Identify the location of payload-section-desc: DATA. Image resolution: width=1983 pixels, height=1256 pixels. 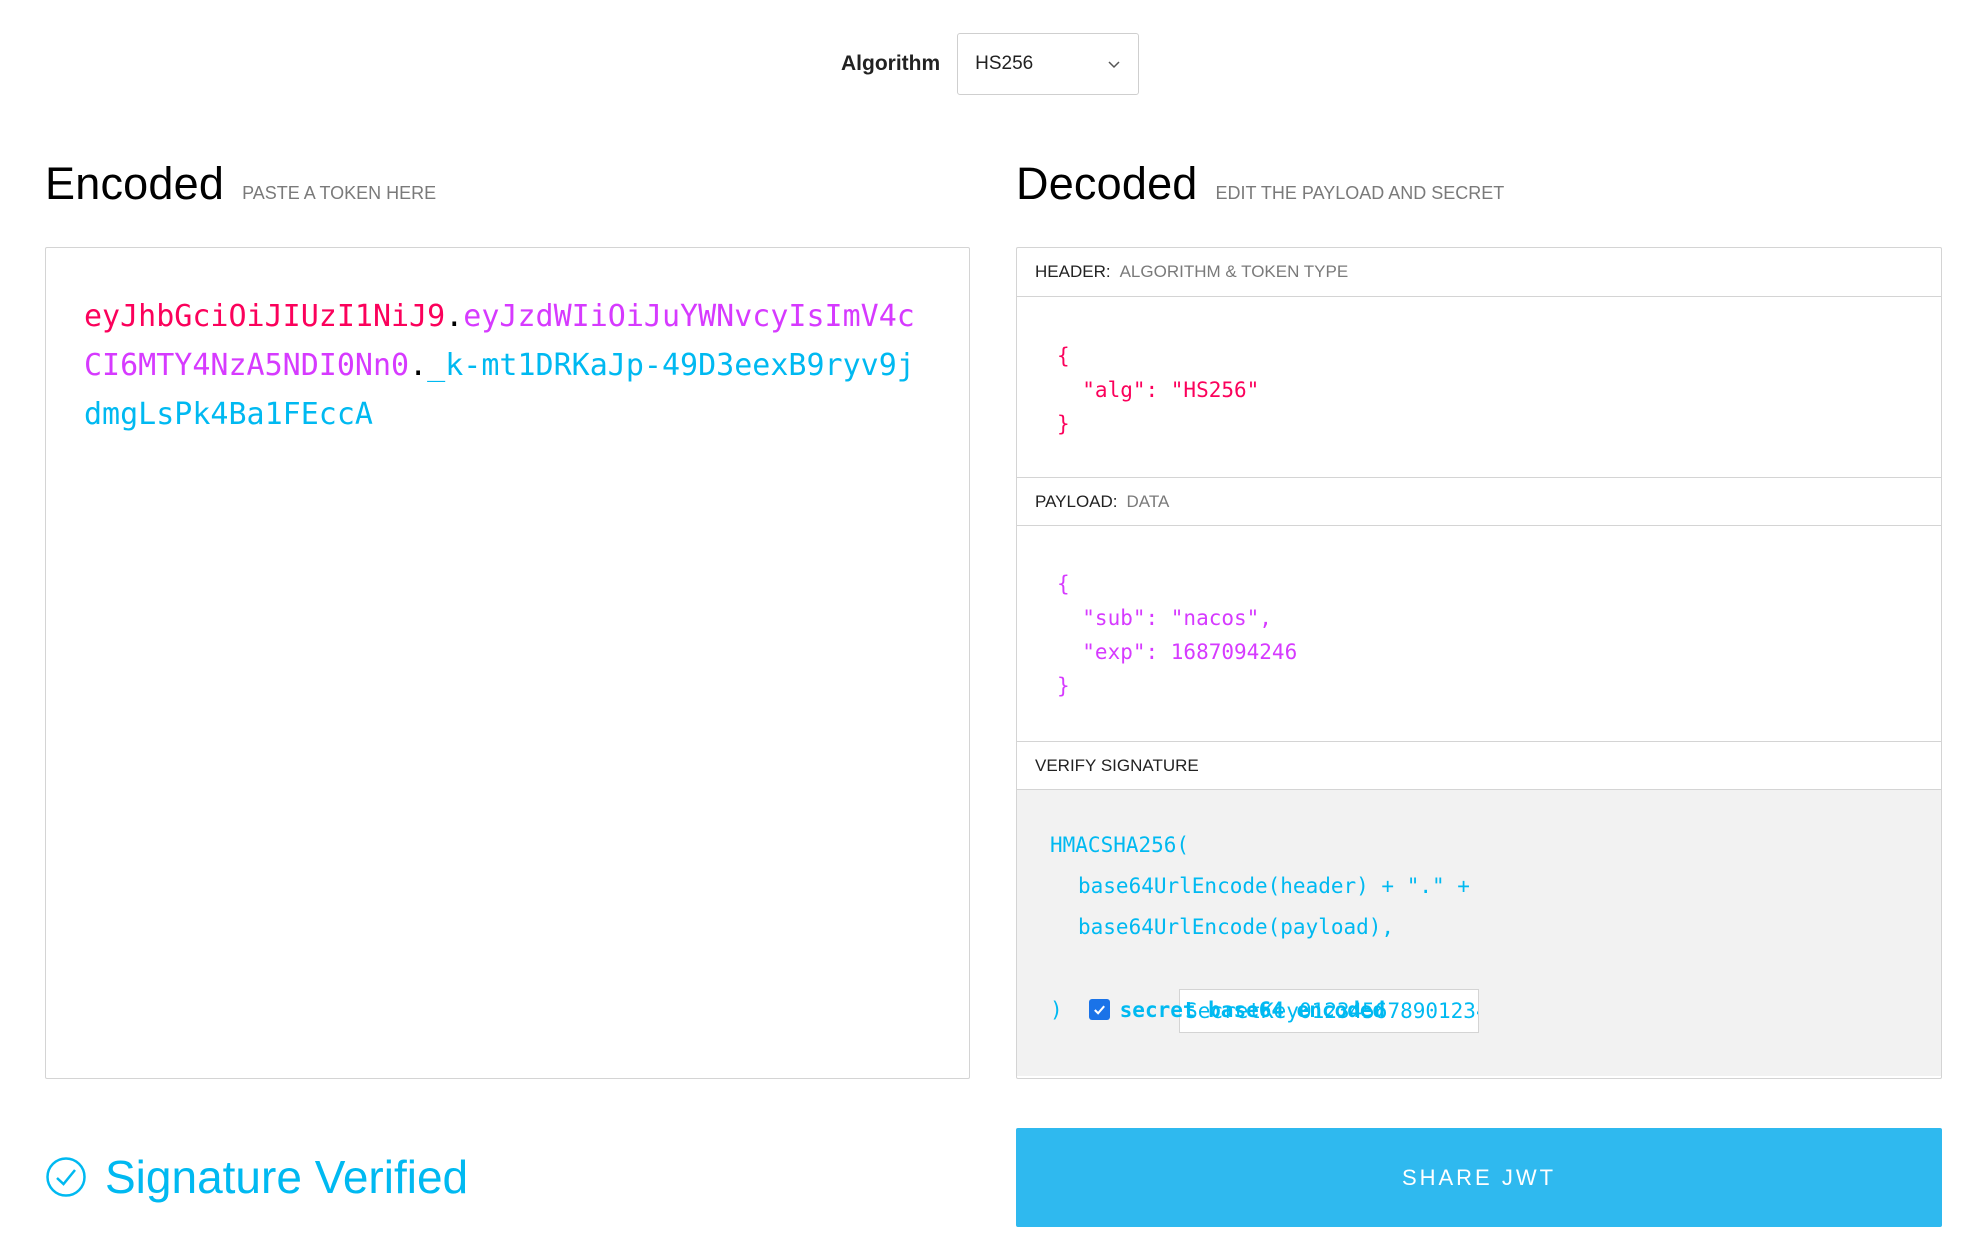
(1148, 501).